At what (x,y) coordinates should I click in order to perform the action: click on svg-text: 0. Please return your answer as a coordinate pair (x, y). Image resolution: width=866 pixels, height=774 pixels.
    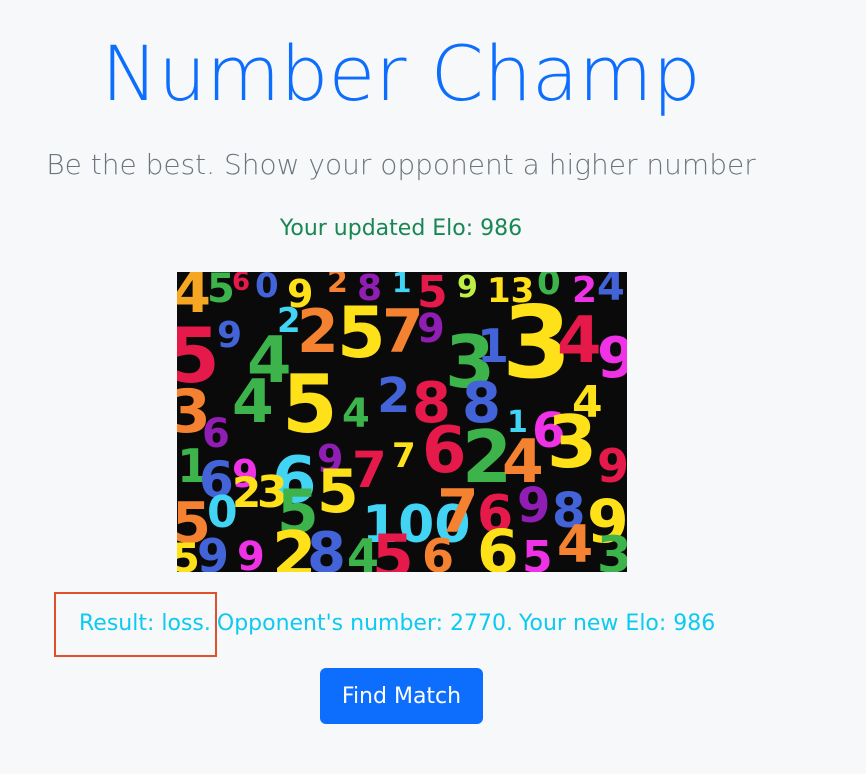
    Looking at the image, I should click on (267, 289).